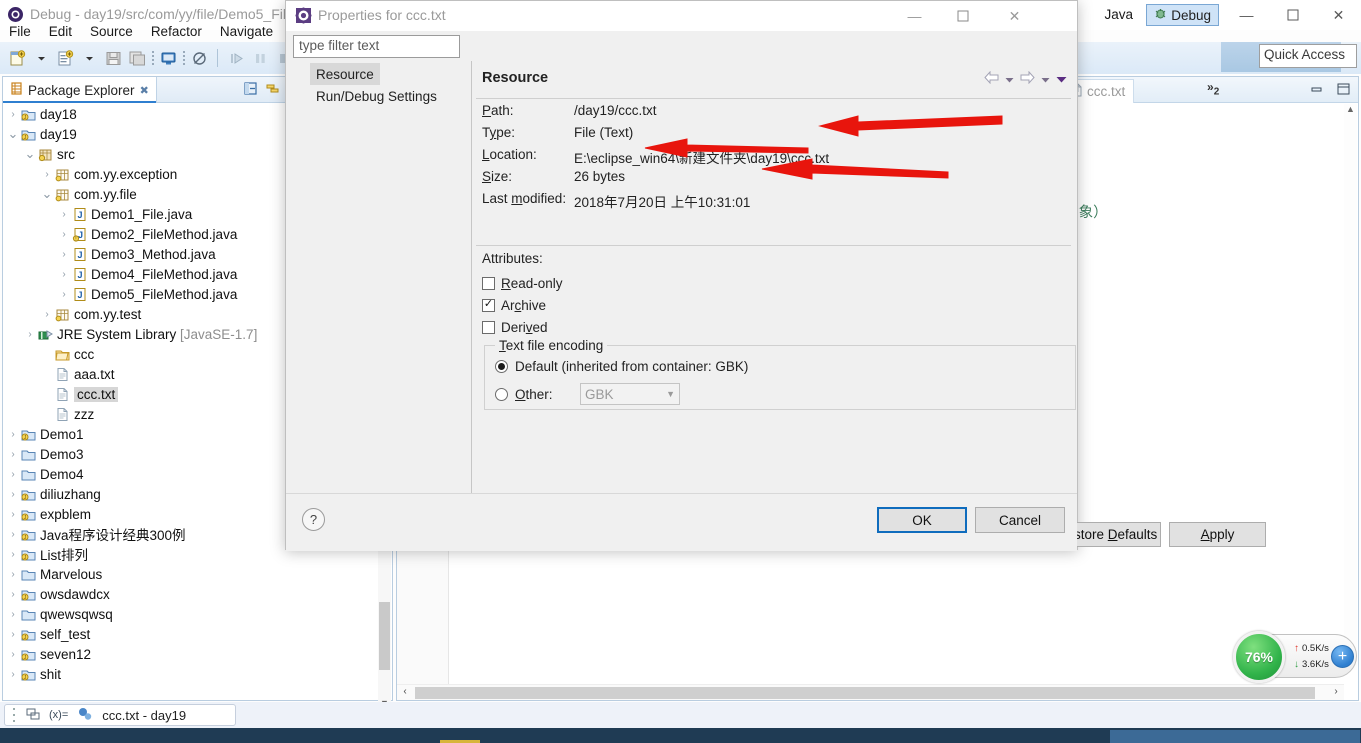  Describe the element at coordinates (137, 58) in the screenshot. I see `save-all-icon` at that location.